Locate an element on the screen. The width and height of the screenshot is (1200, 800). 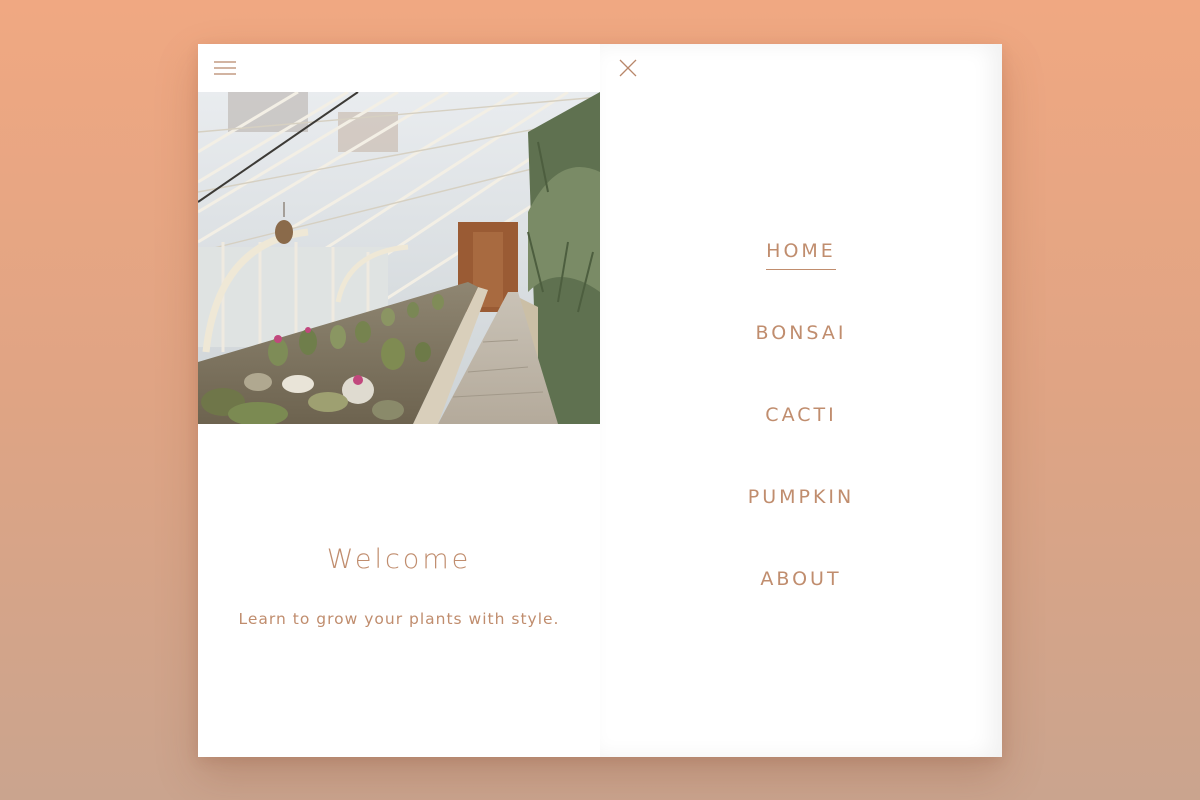
welcome-subtitle: Learn to grow your plants with style. is located at coordinates (399, 619).